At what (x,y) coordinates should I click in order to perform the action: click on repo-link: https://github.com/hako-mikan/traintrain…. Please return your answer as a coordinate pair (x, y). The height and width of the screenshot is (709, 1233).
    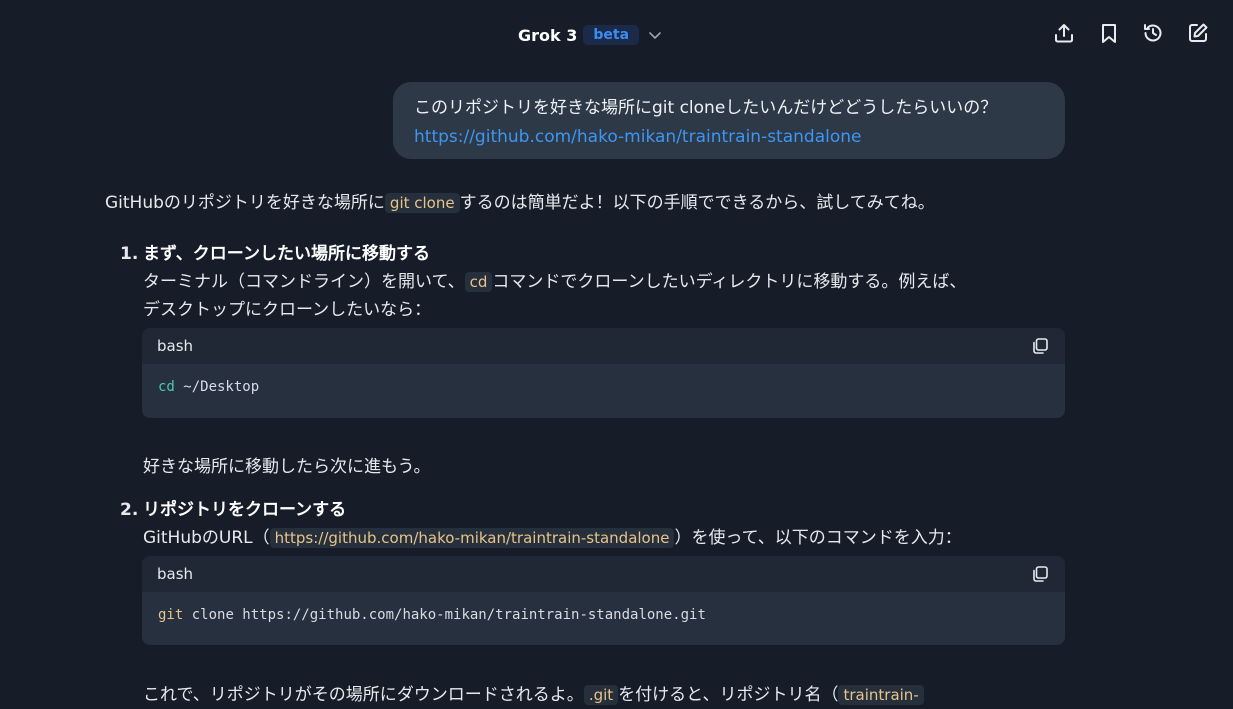
    Looking at the image, I should click on (637, 137).